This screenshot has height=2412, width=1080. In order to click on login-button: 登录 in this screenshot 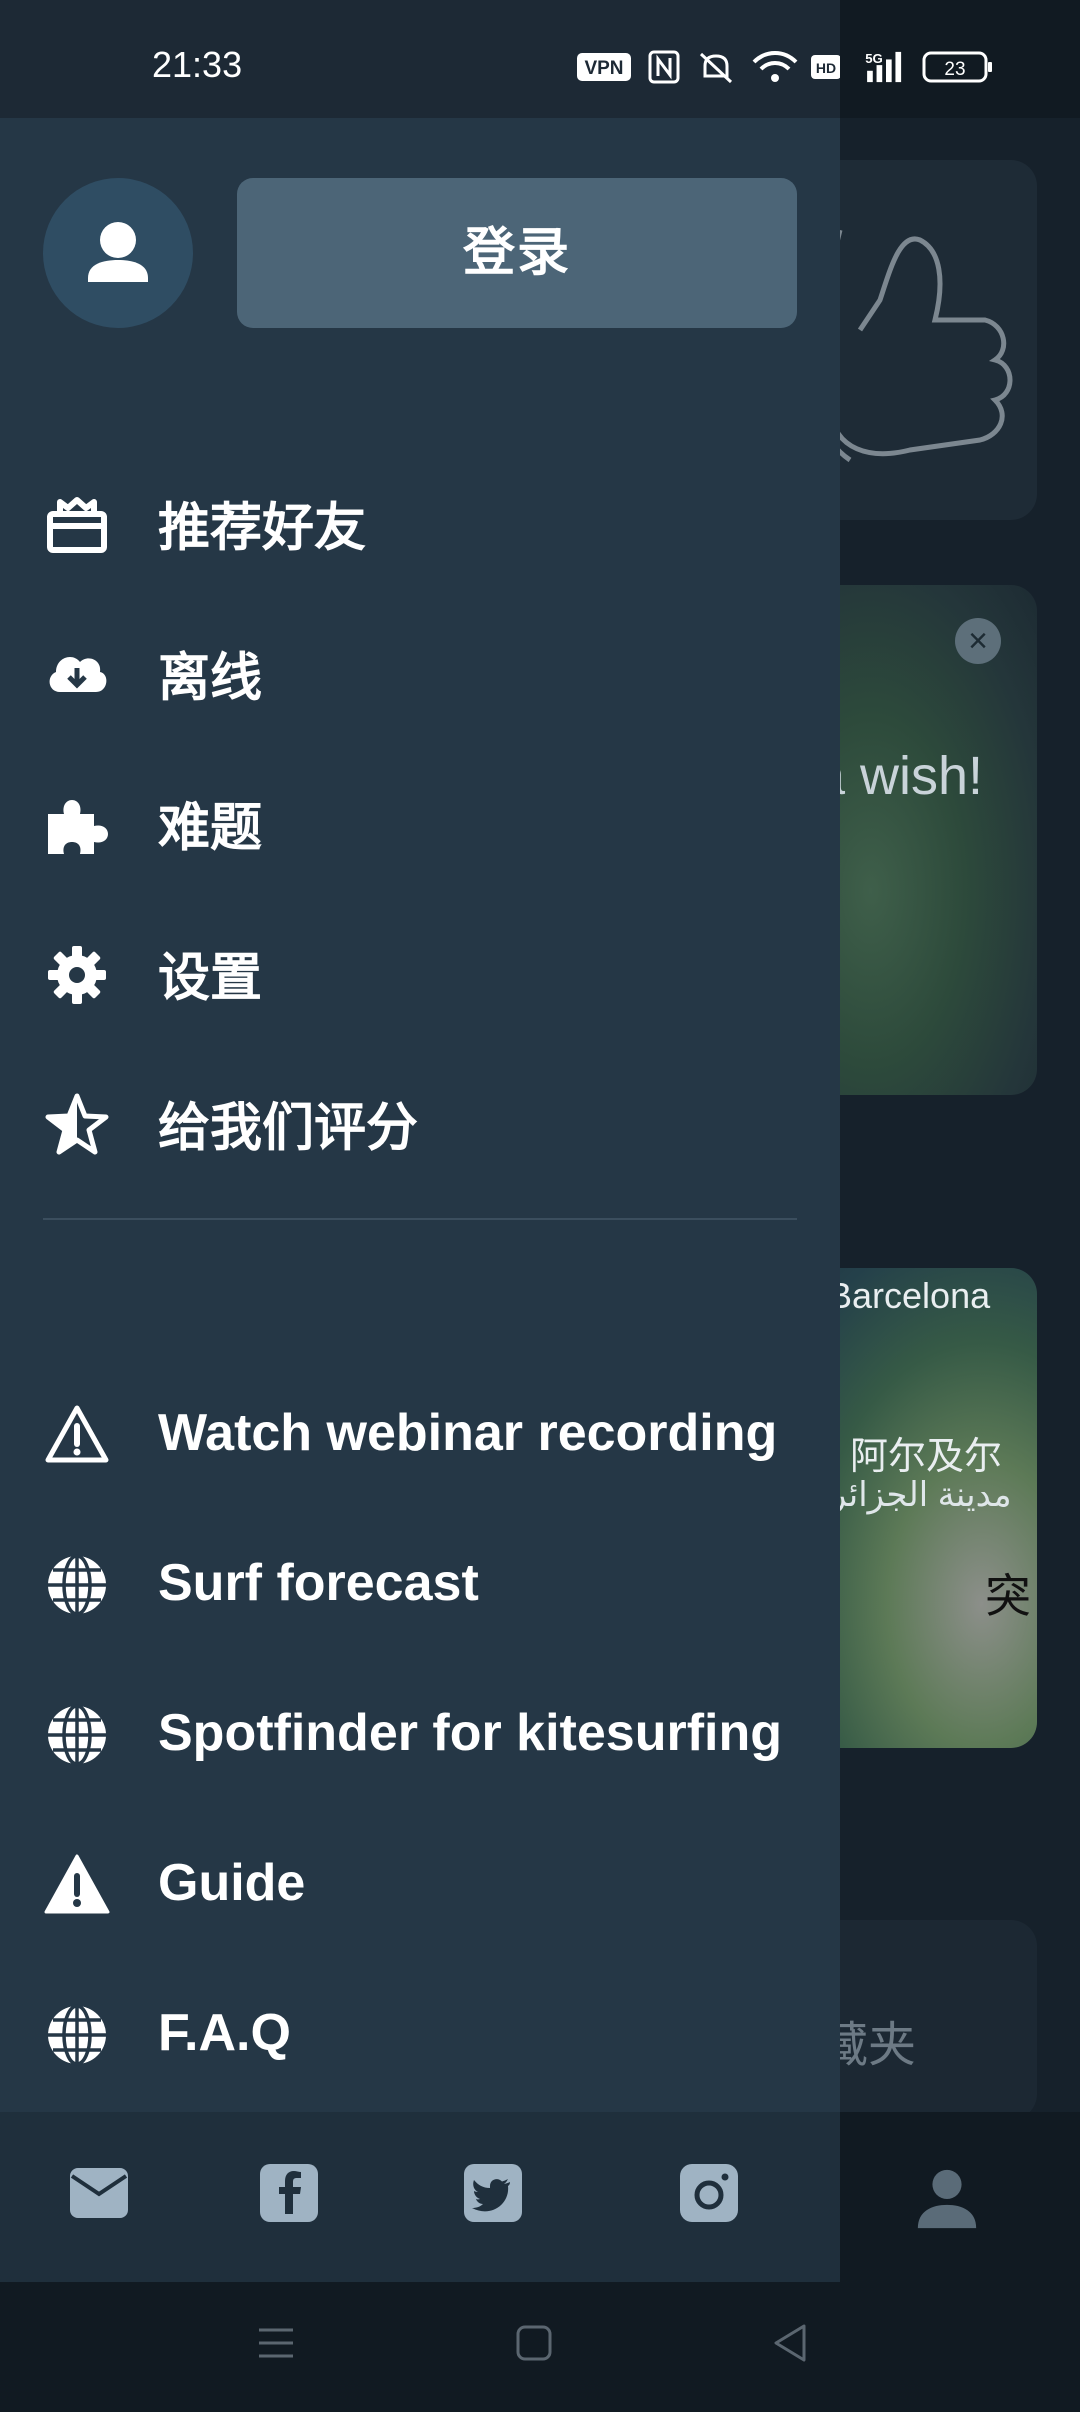, I will do `click(517, 253)`.